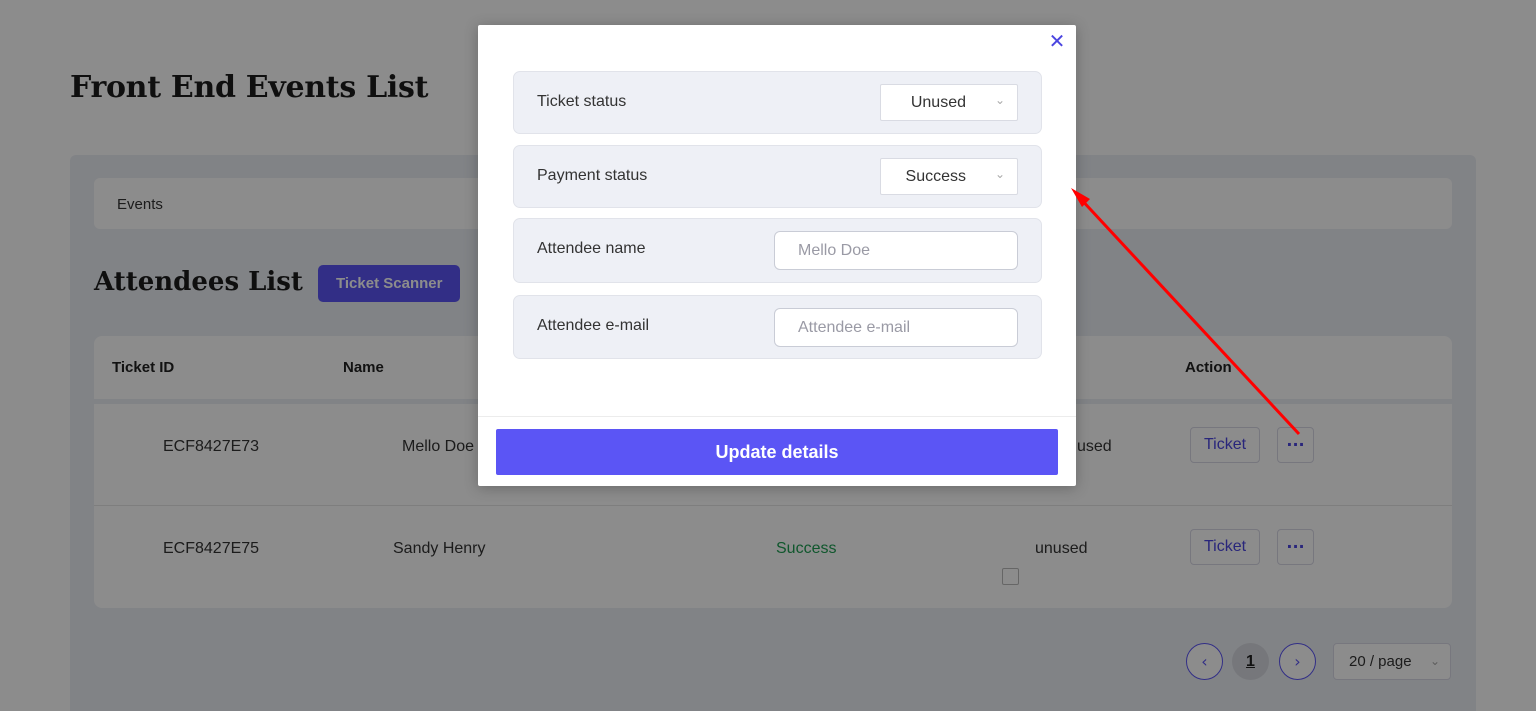 The height and width of the screenshot is (711, 1536). I want to click on update-details-button: Update details, so click(777, 452).